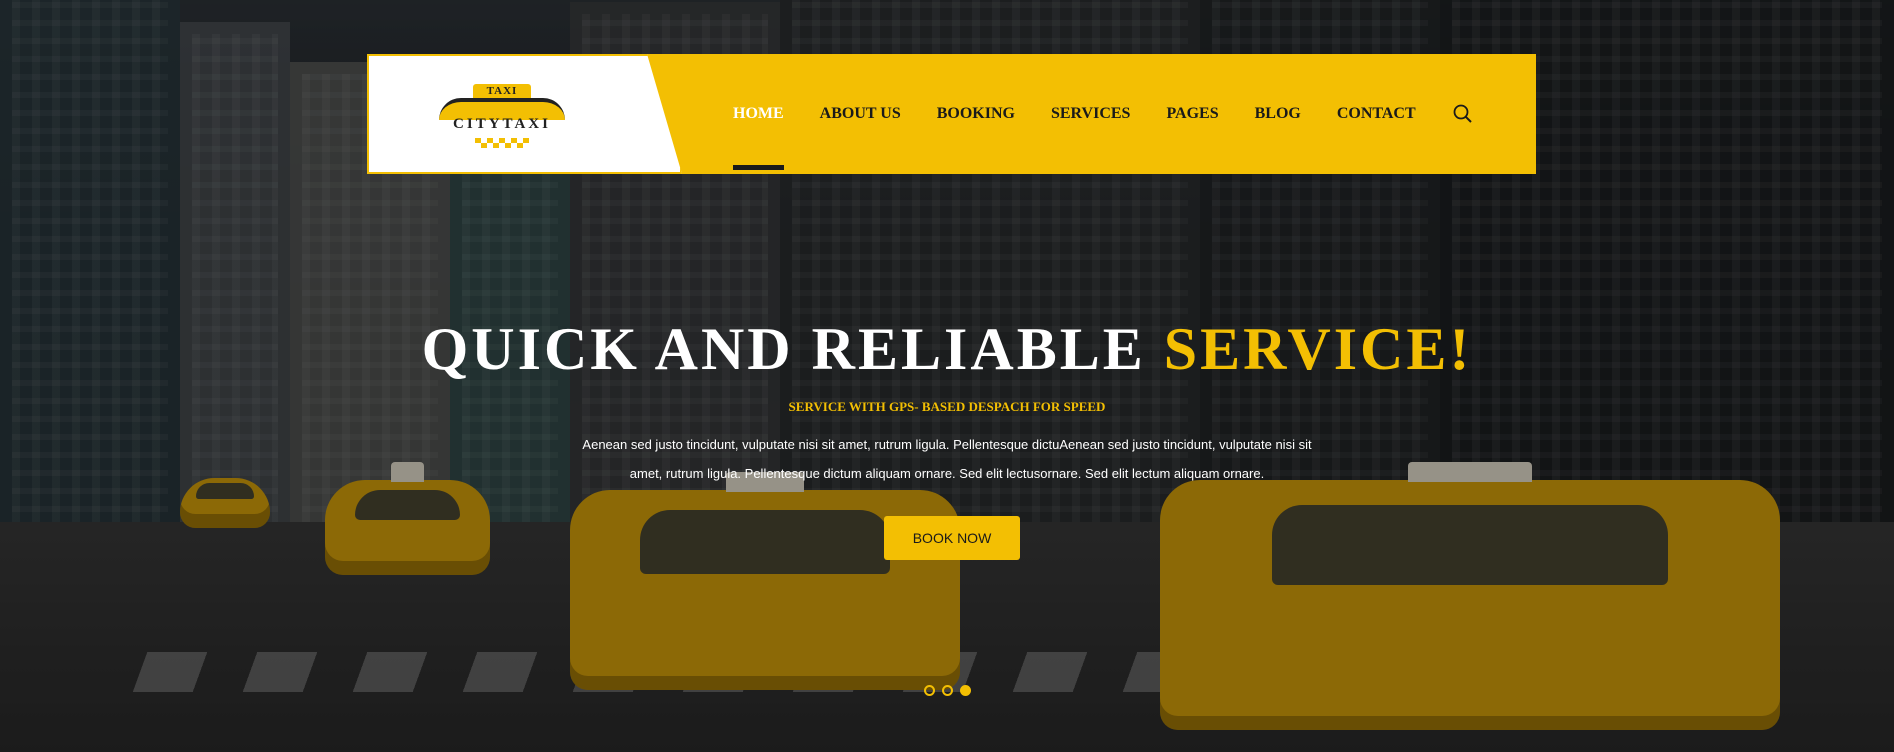 The height and width of the screenshot is (752, 1894). Describe the element at coordinates (502, 124) in the screenshot. I see `logo-name: CITYTAXI` at that location.